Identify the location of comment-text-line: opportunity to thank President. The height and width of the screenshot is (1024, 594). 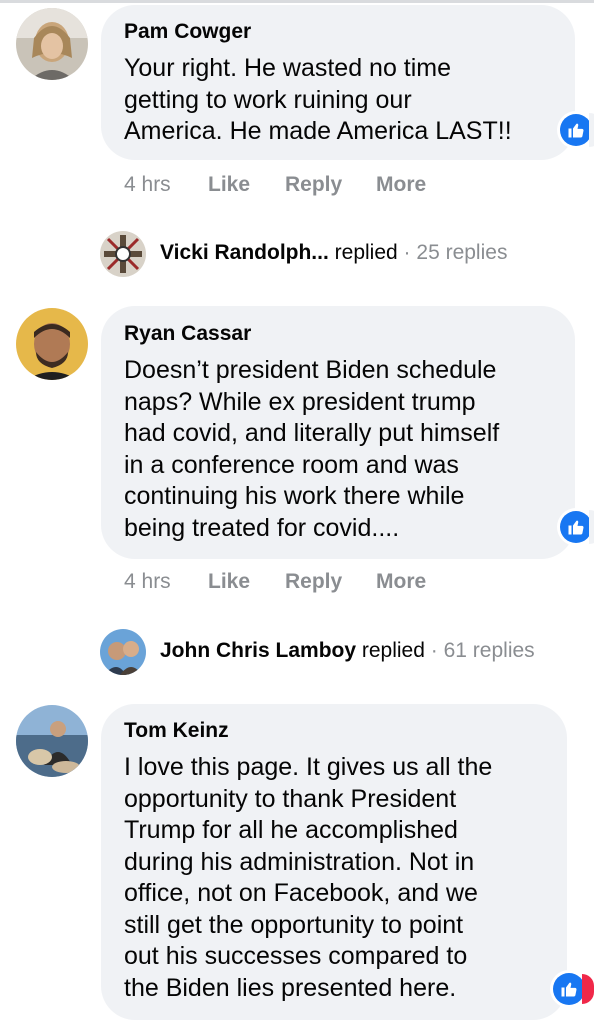
(290, 798).